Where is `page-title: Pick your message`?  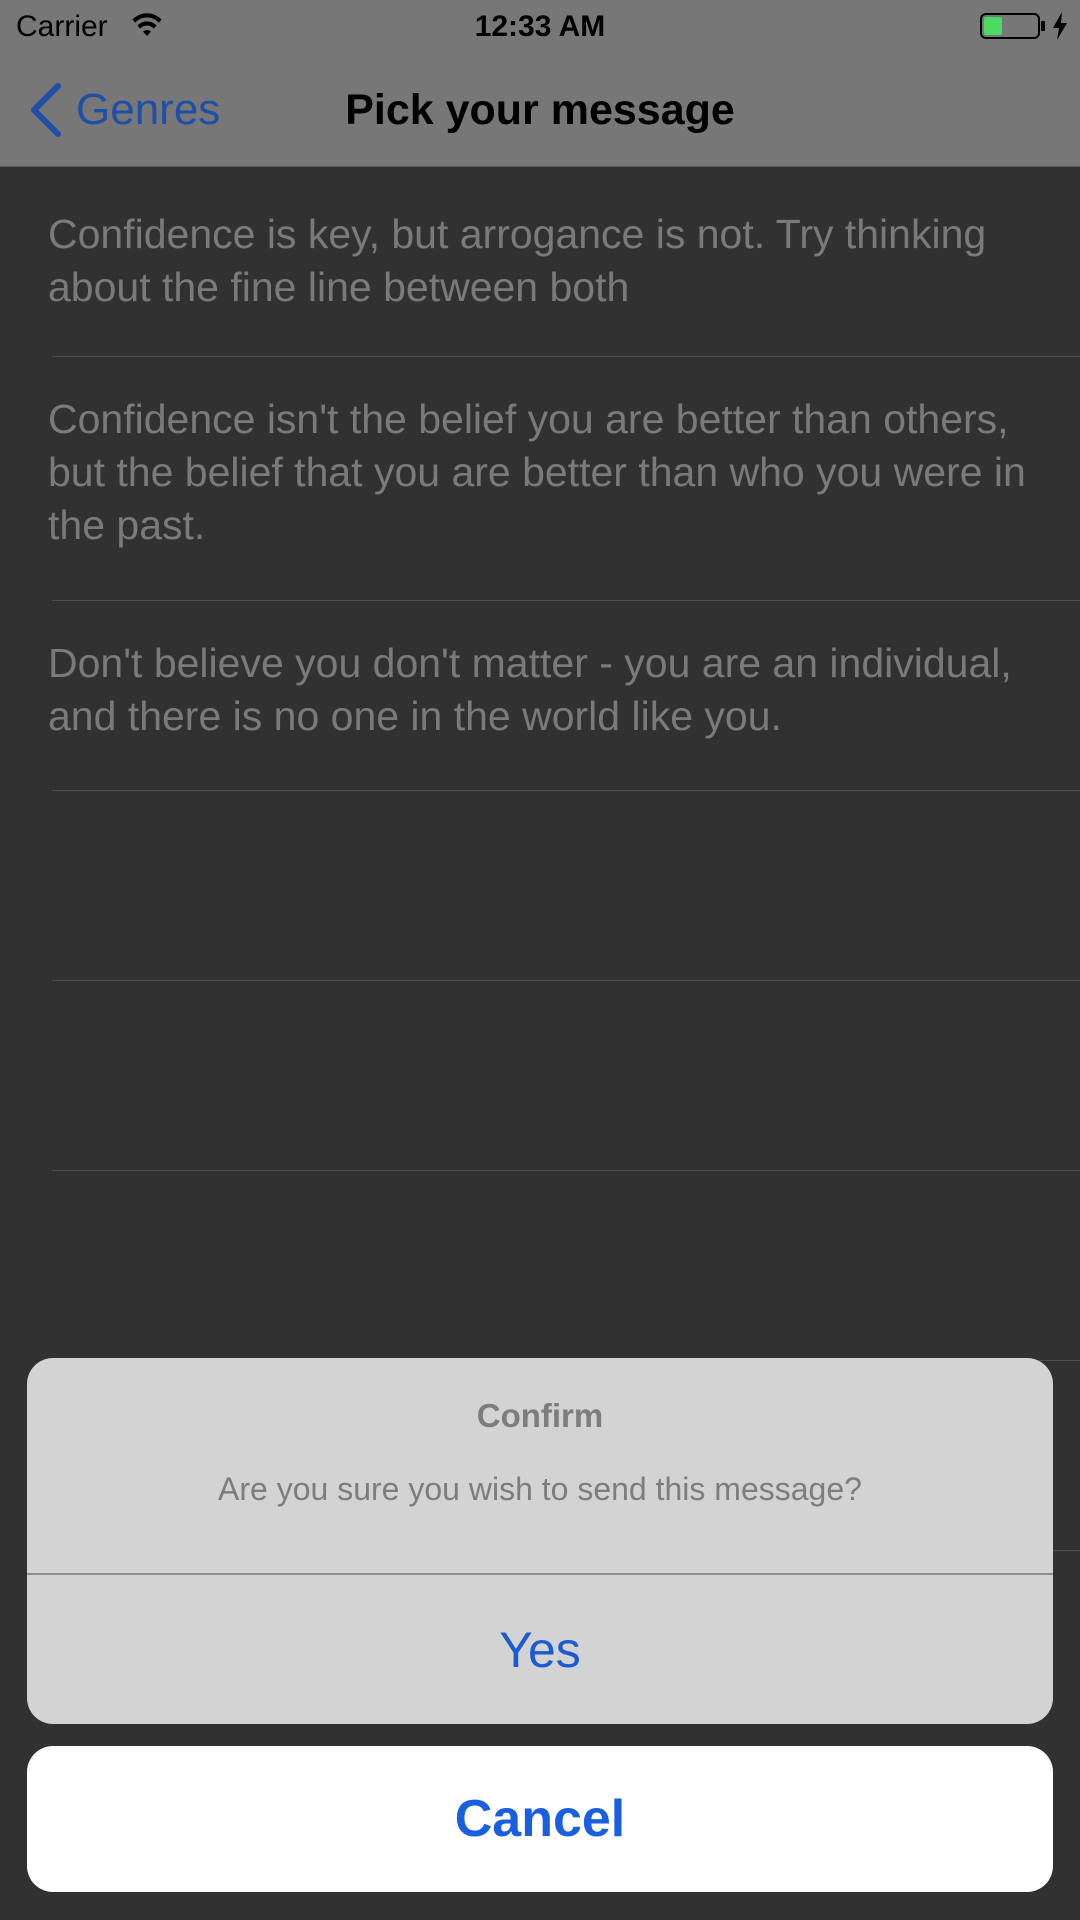 page-title: Pick your message is located at coordinates (540, 110).